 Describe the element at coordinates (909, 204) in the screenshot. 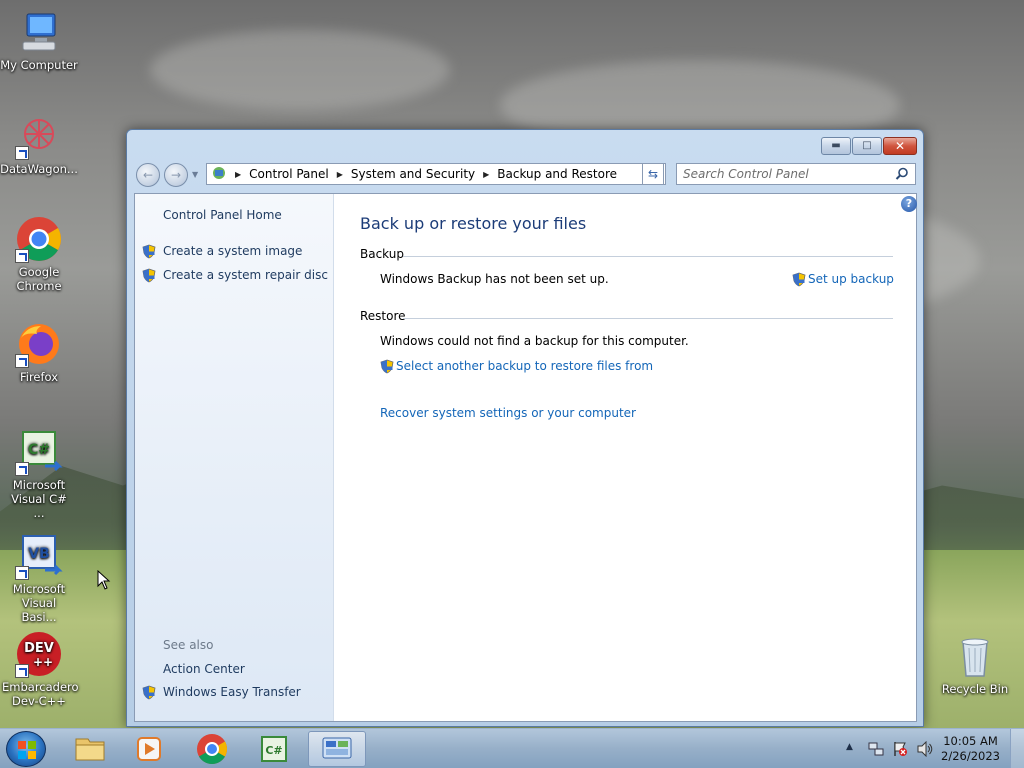

I see `help-icon: ?` at that location.